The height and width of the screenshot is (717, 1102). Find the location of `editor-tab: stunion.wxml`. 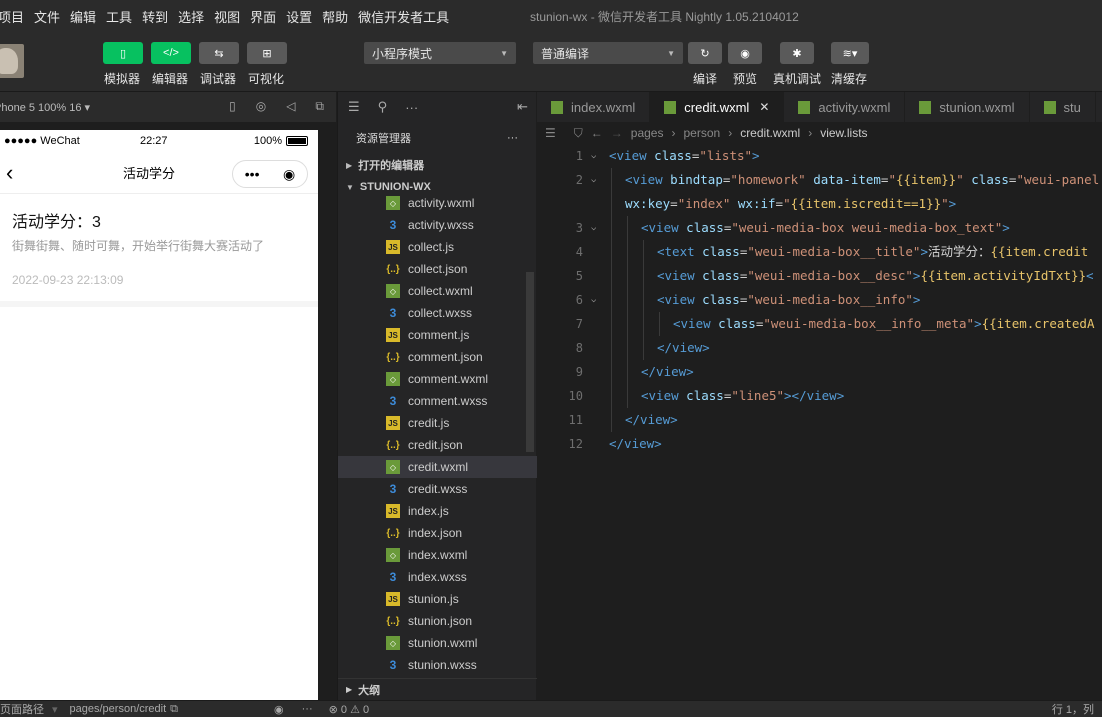

editor-tab: stunion.wxml is located at coordinates (967, 107).